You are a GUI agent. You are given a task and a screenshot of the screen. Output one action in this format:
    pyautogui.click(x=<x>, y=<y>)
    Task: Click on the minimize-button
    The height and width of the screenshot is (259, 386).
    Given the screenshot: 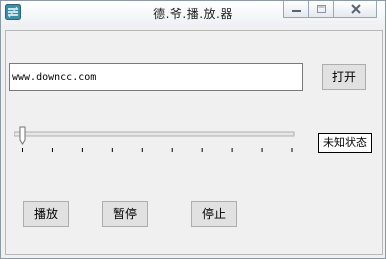 What is the action you would take?
    pyautogui.click(x=295, y=9)
    